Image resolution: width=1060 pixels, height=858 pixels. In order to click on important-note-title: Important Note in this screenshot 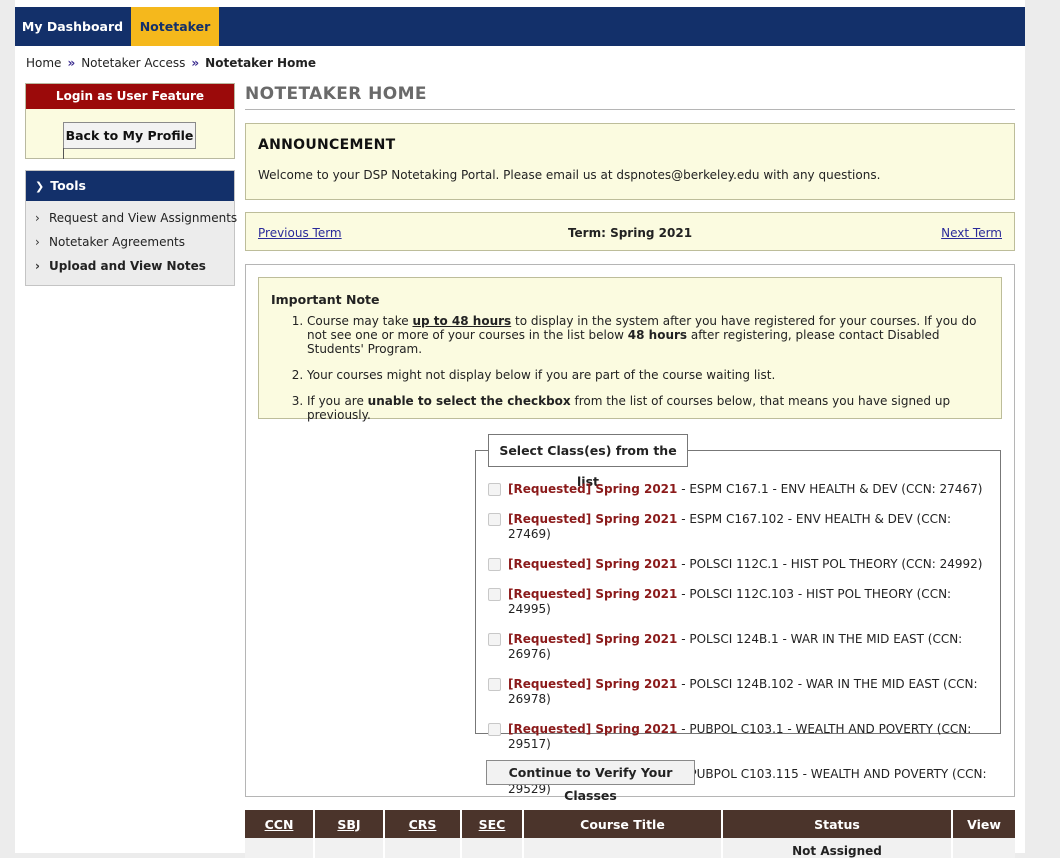, I will do `click(325, 299)`.